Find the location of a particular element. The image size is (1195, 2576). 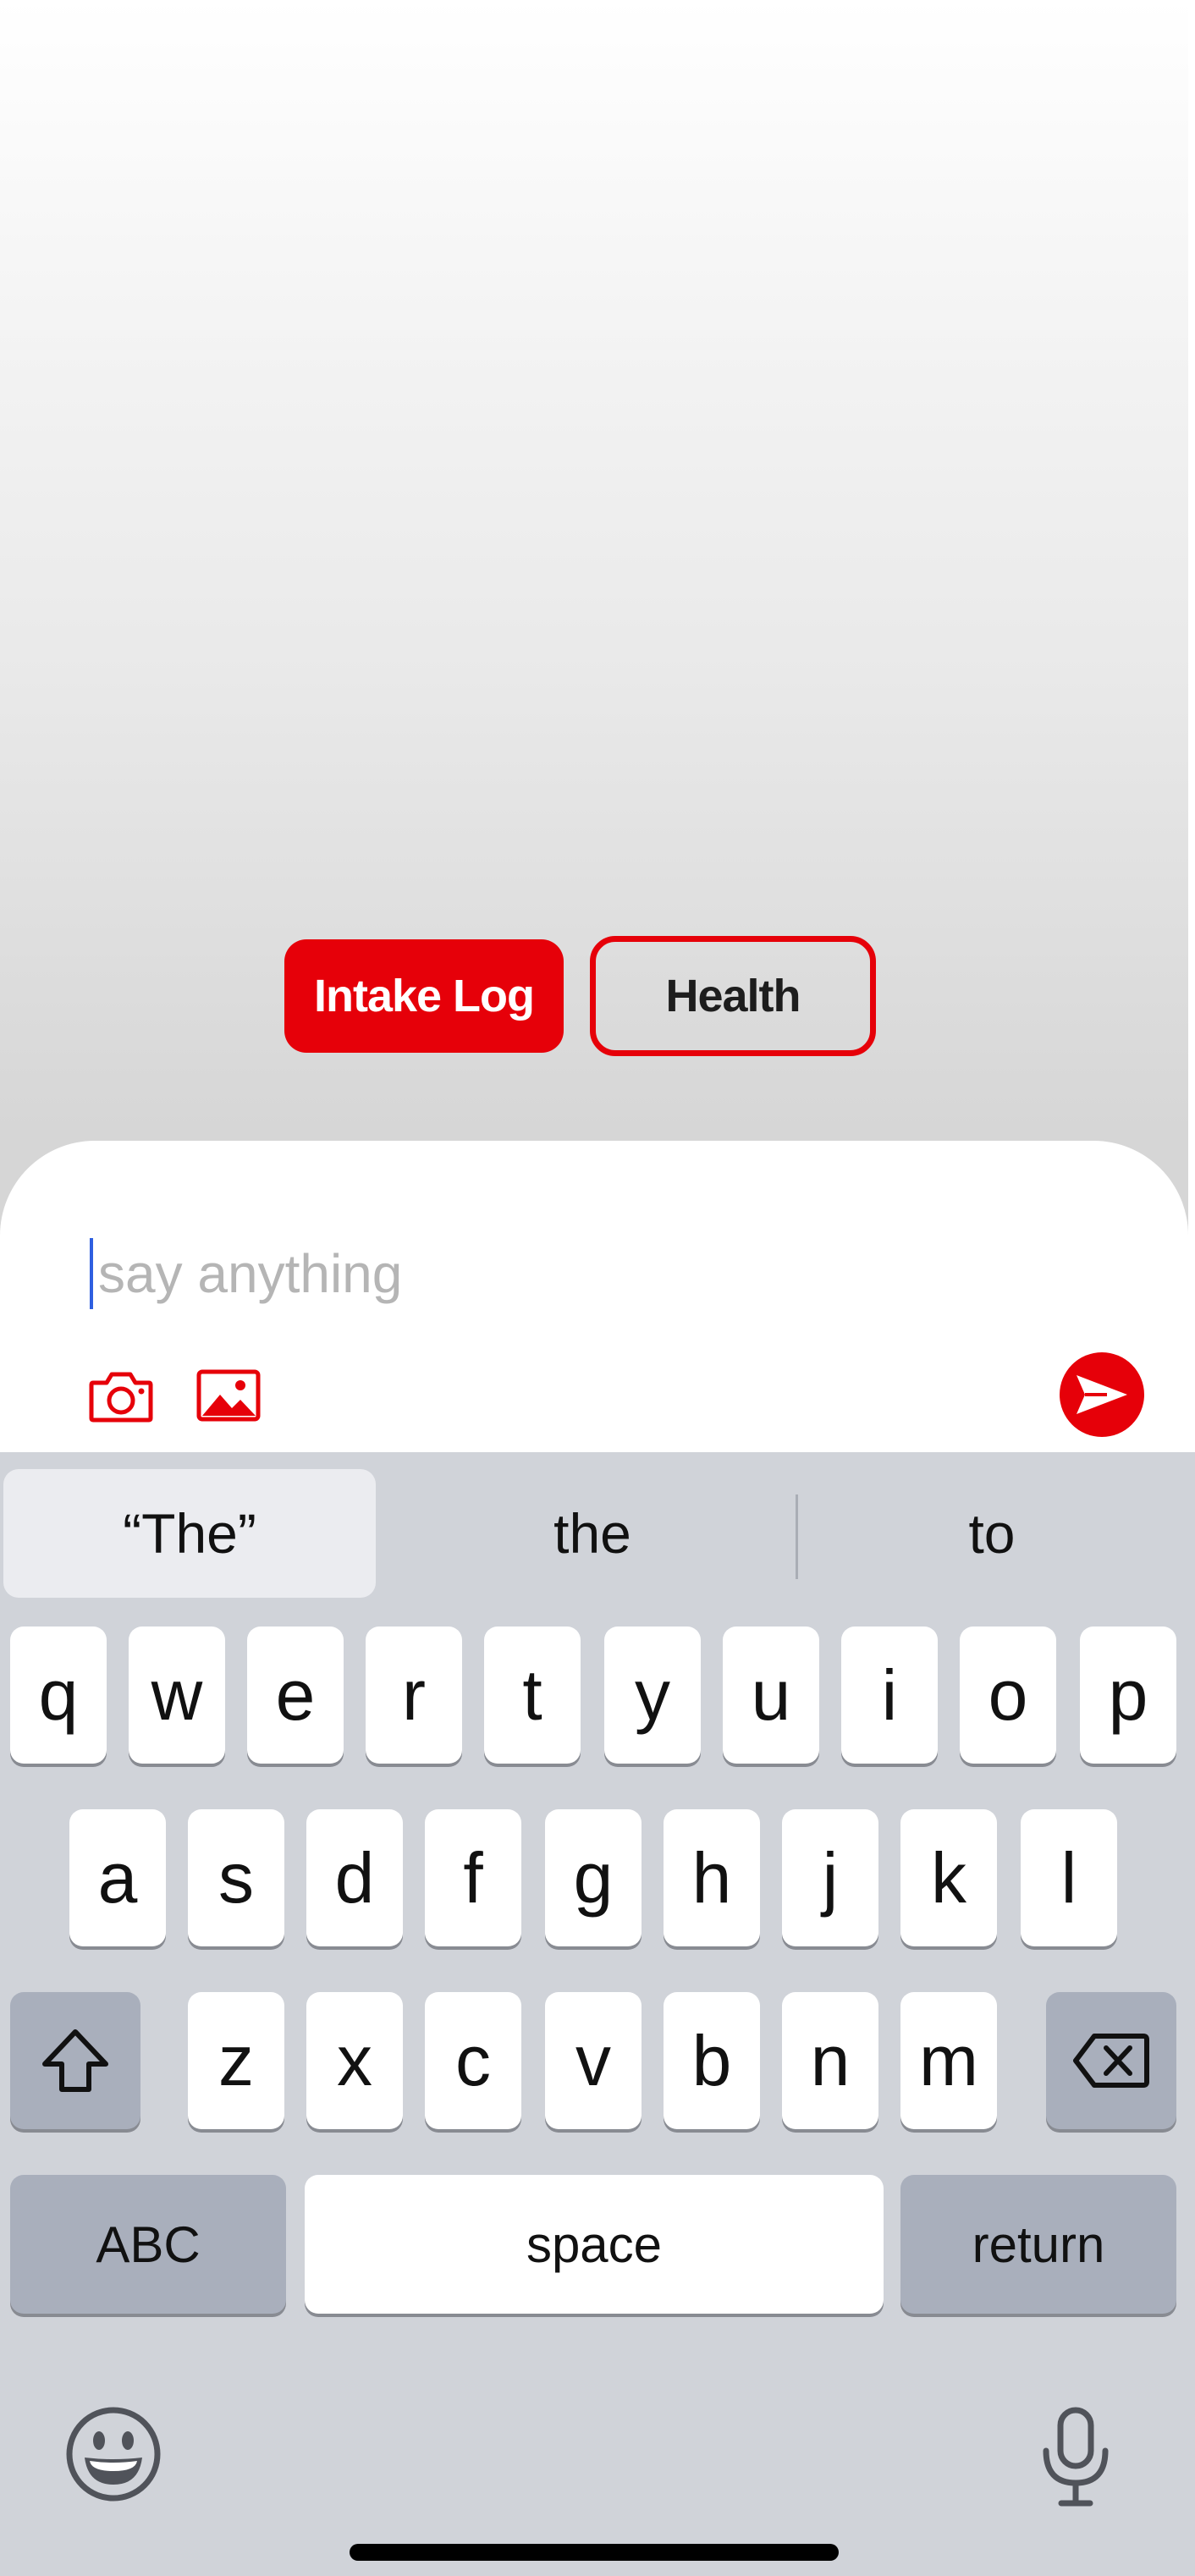

input-placeholder: say anything is located at coordinates (251, 1273).